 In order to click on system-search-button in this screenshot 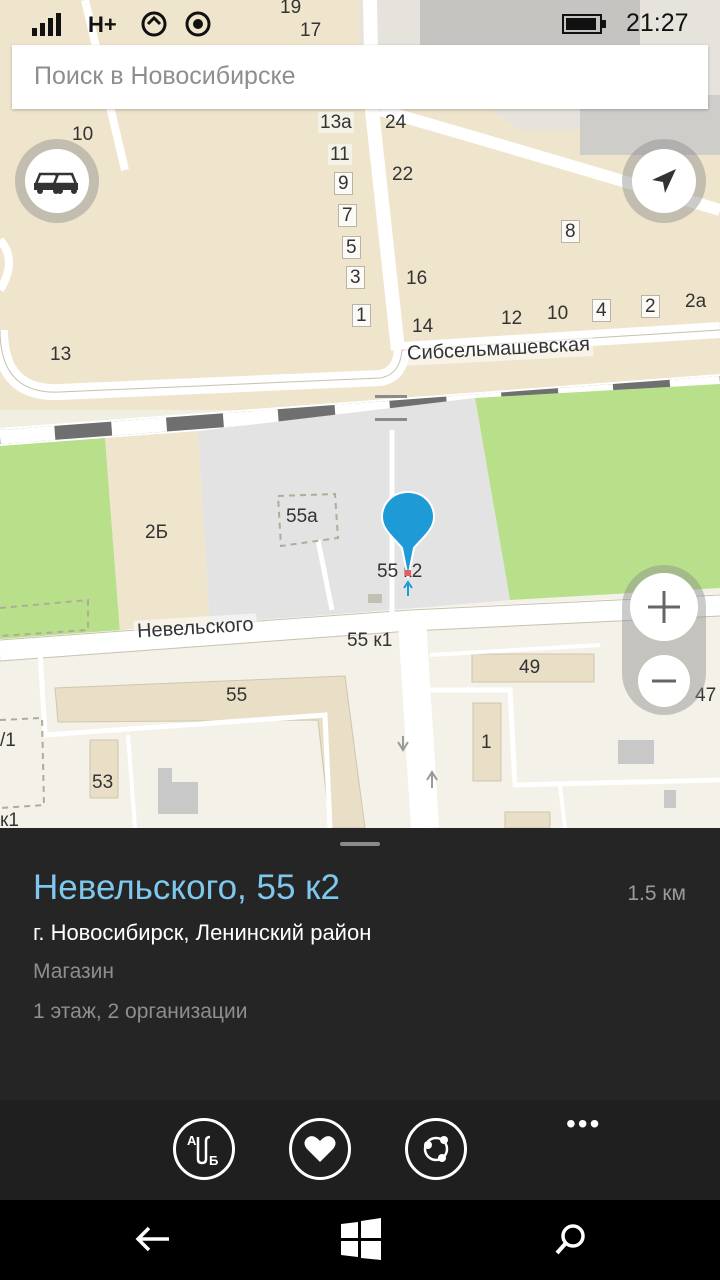, I will do `click(571, 1239)`.